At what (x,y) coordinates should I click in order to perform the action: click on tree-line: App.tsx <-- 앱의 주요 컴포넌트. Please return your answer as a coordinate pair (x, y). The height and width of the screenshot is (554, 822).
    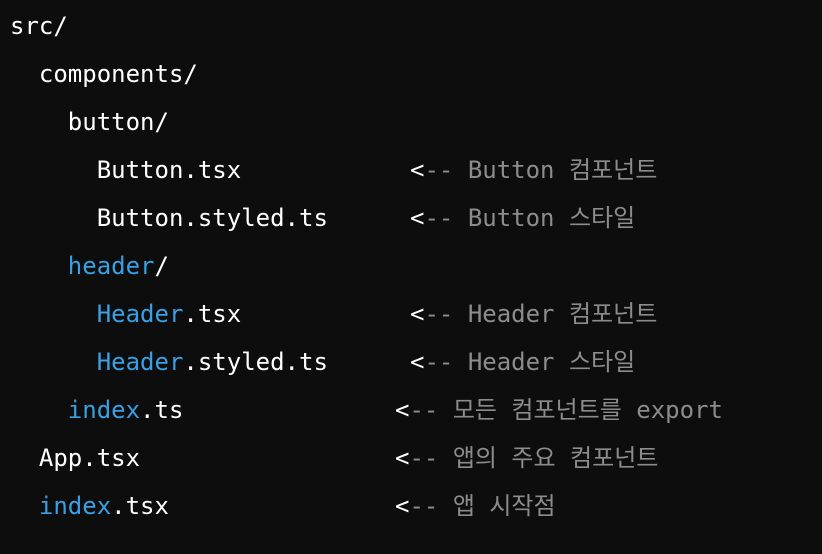
    Looking at the image, I should click on (334, 464).